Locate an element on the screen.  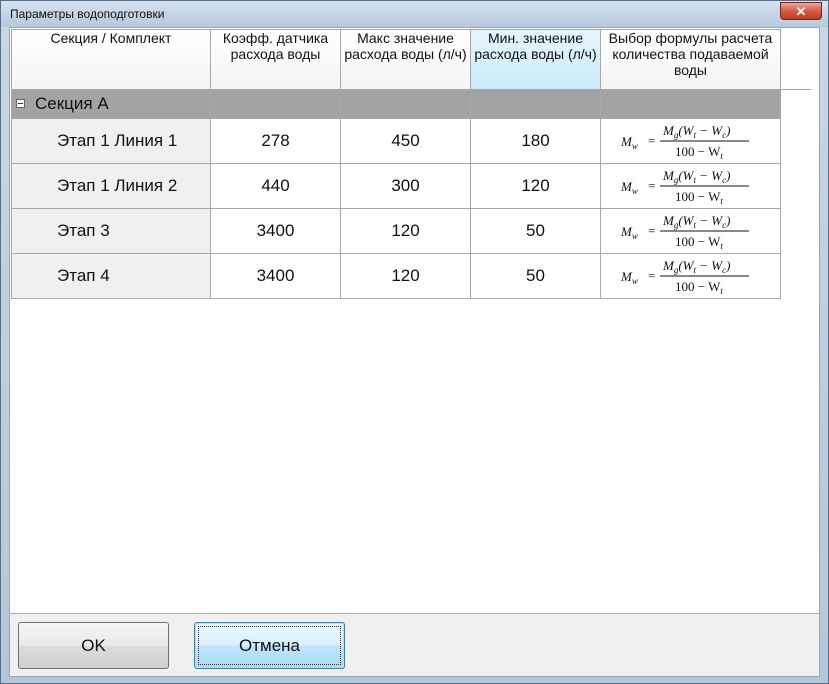
collapse-icon is located at coordinates (20, 103).